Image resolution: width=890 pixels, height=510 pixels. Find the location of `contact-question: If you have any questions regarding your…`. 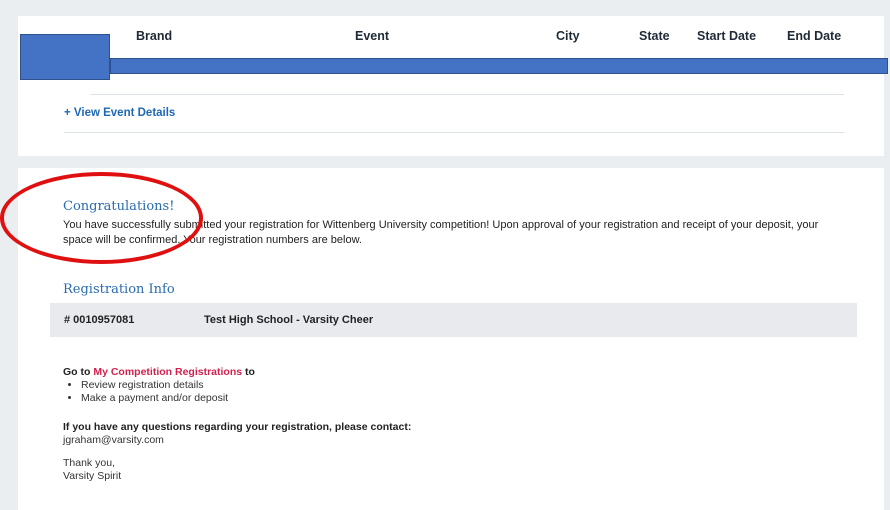

contact-question: If you have any questions regarding your… is located at coordinates (237, 427).